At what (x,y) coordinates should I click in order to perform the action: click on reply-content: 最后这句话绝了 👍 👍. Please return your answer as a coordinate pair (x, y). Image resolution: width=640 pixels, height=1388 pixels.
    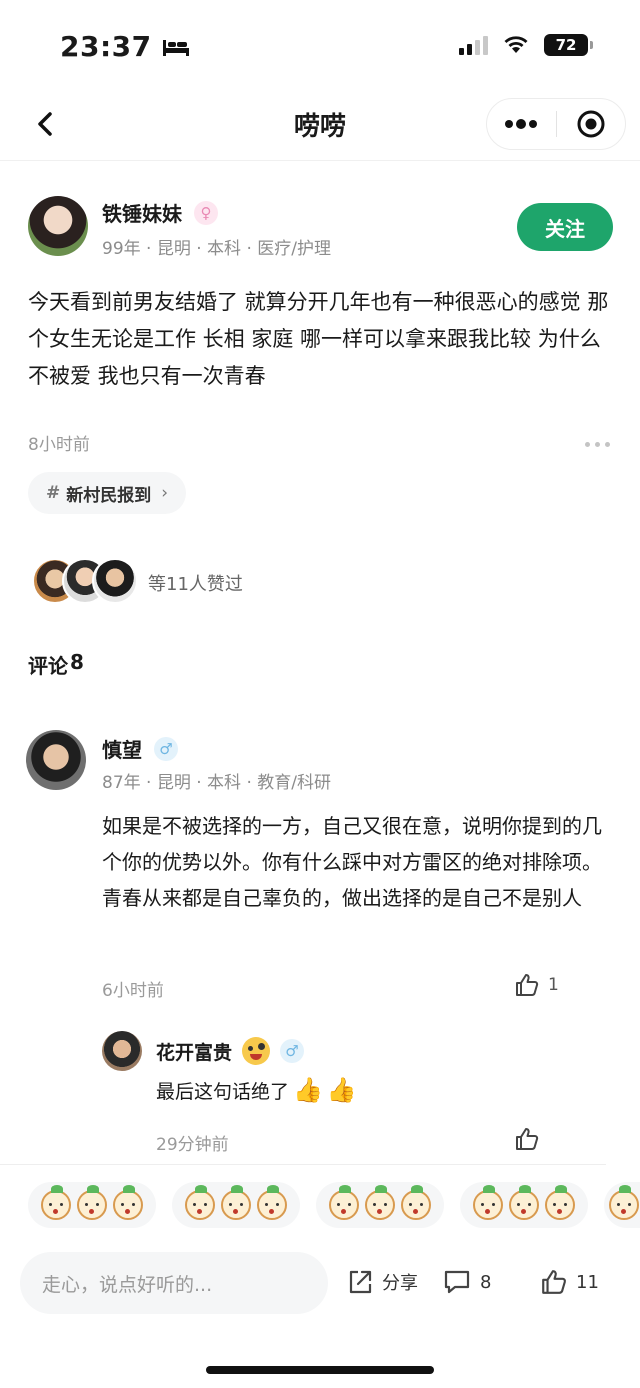
    Looking at the image, I should click on (256, 1090).